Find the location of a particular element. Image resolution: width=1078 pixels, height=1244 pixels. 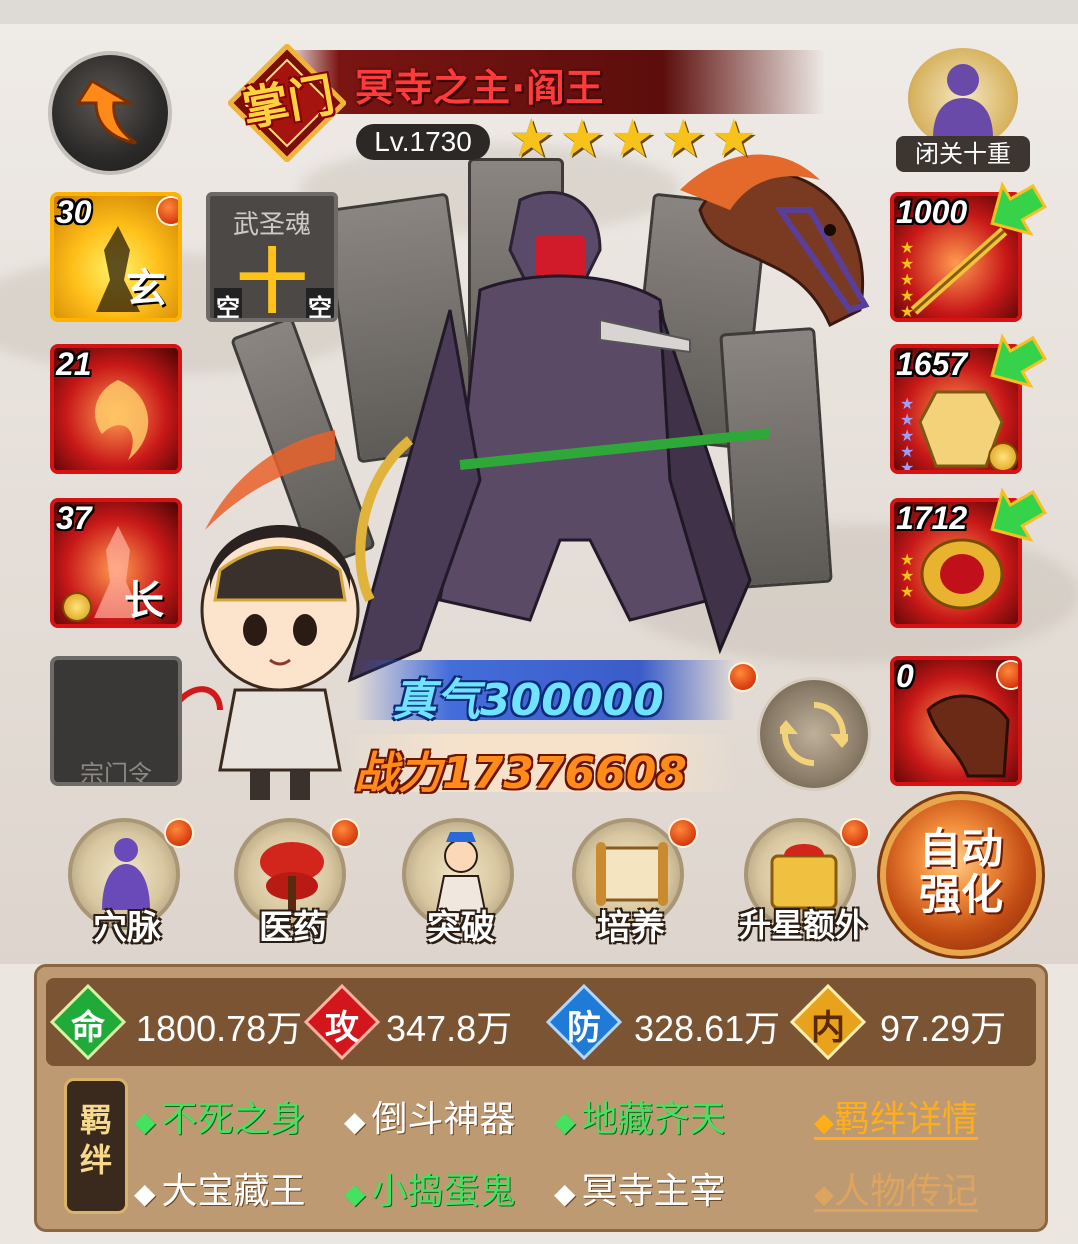

biography-link: ◆人物传记 is located at coordinates (896, 1188).